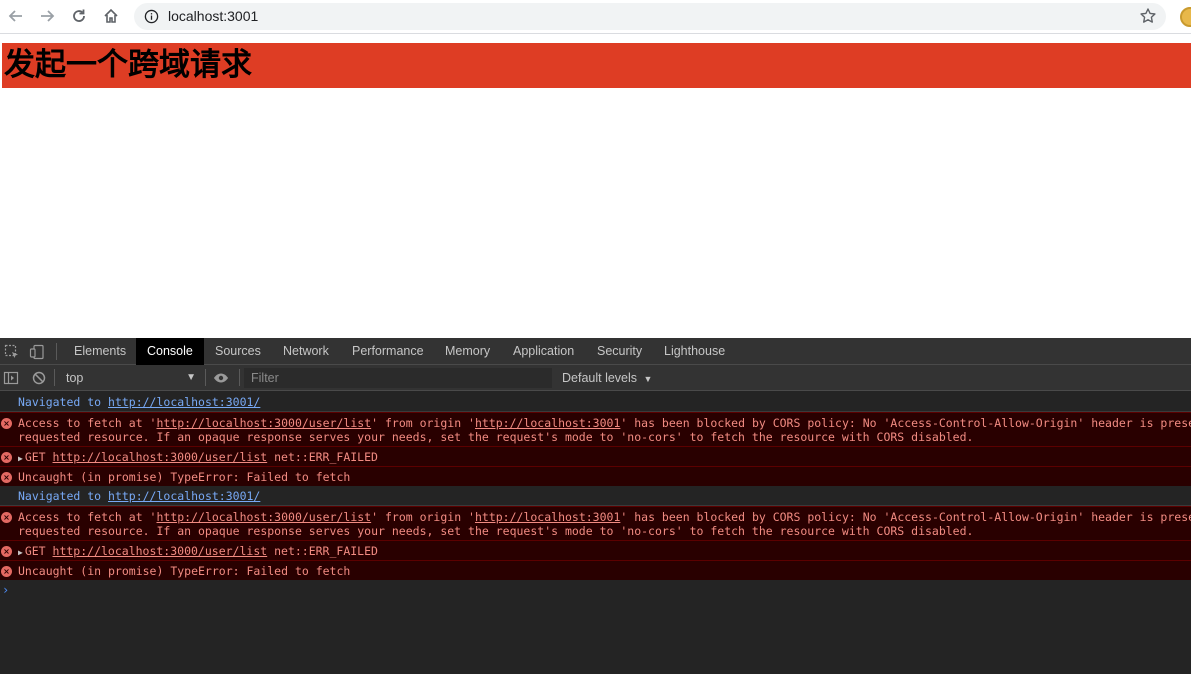 The image size is (1191, 674). I want to click on forward-button, so click(47, 16).